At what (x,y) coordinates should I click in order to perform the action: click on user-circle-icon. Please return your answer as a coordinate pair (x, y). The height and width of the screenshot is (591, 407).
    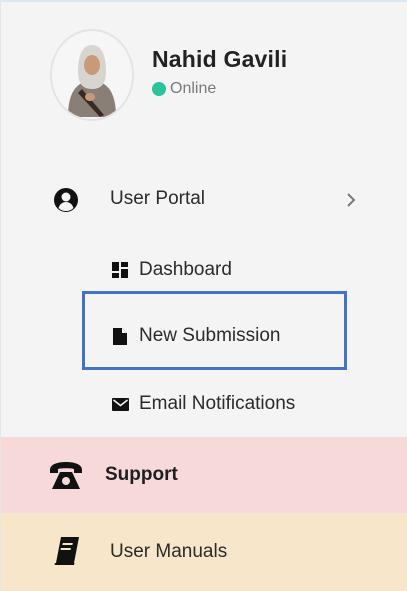
    Looking at the image, I should click on (66, 200).